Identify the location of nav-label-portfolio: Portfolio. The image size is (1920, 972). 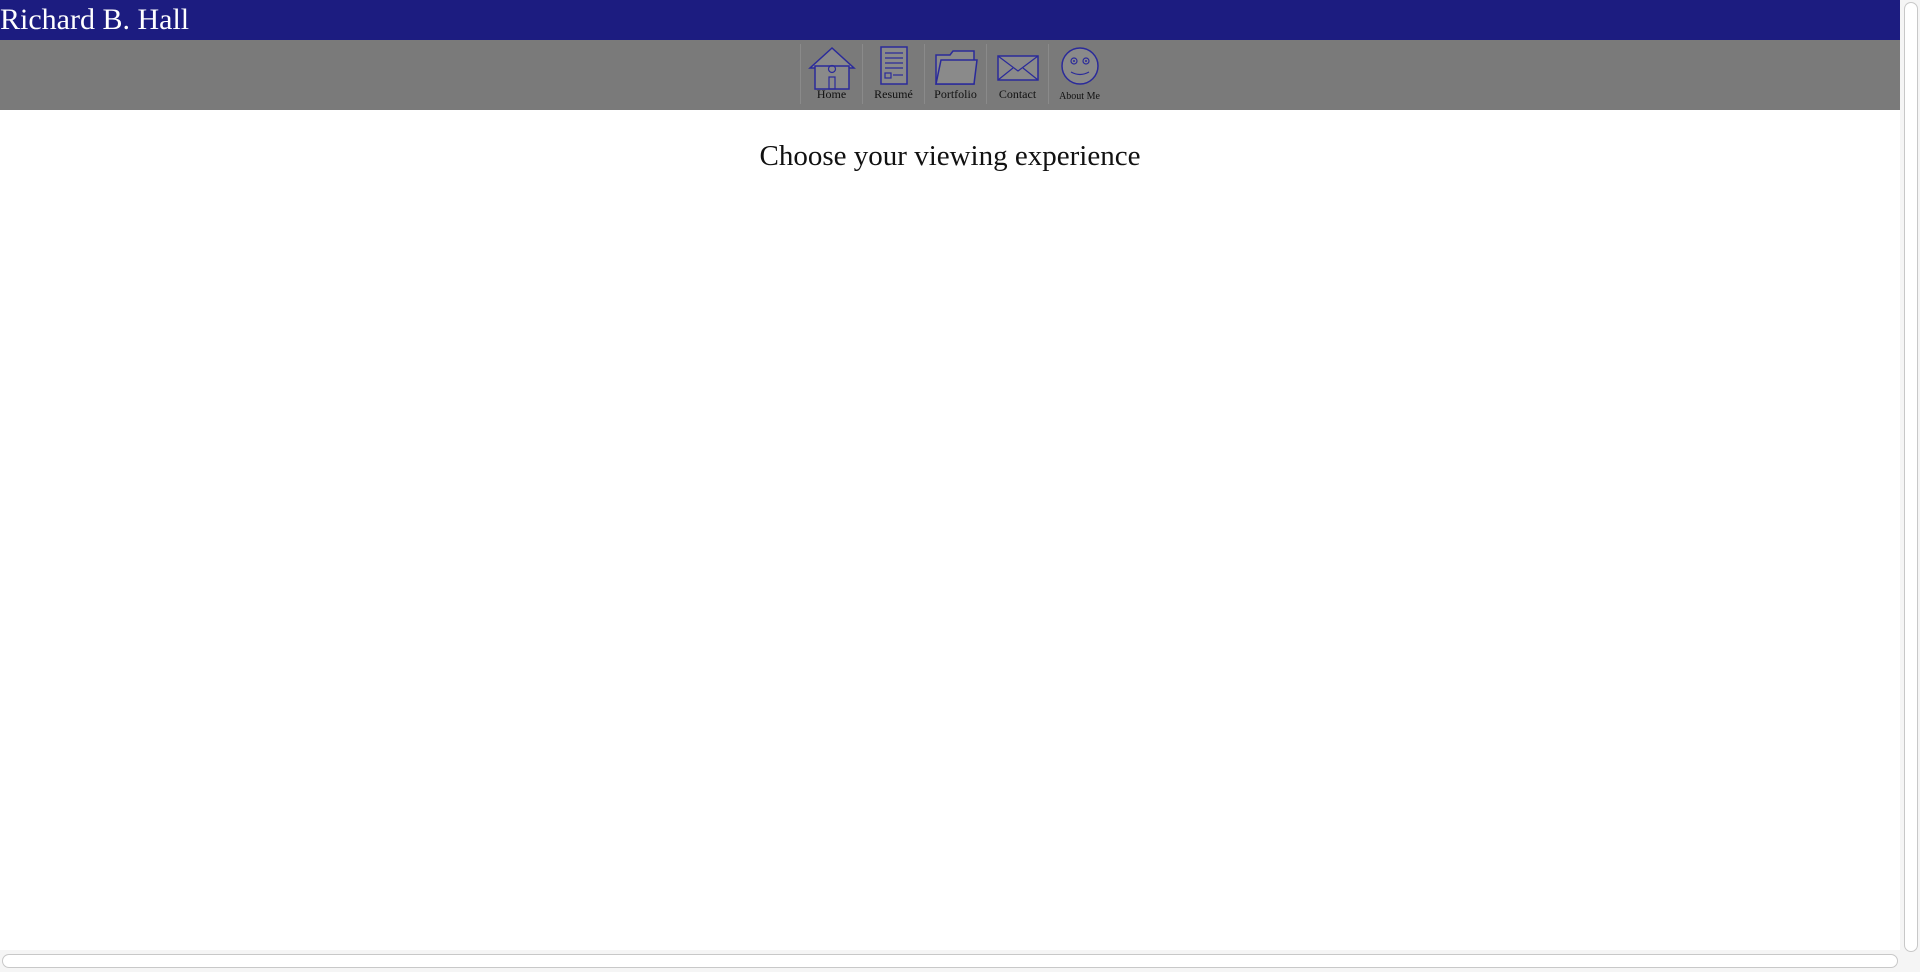
(955, 94).